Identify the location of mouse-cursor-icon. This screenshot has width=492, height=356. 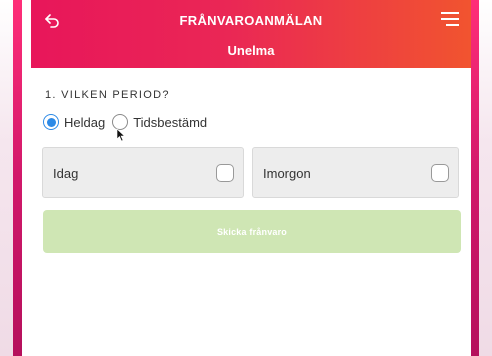
(121, 135).